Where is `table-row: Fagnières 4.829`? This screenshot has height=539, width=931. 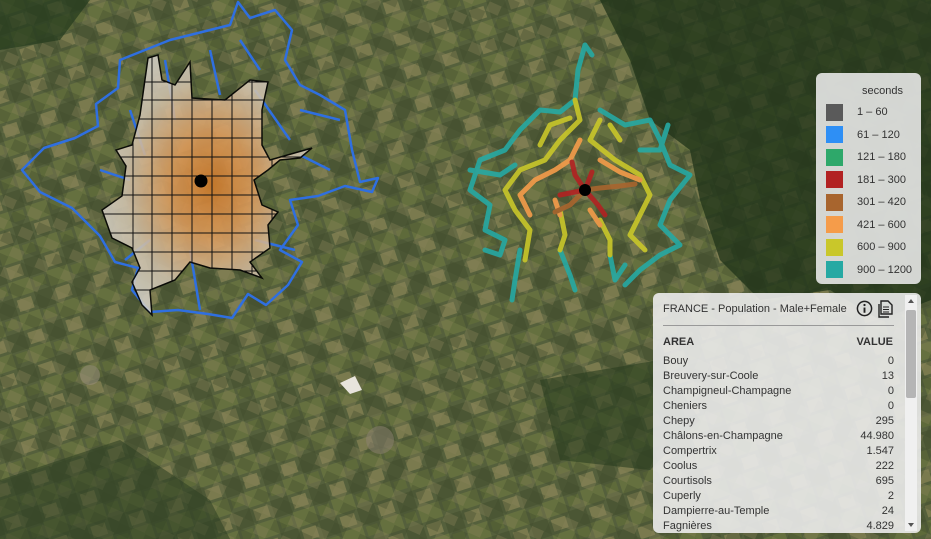 table-row: Fagnières 4.829 is located at coordinates (778, 526).